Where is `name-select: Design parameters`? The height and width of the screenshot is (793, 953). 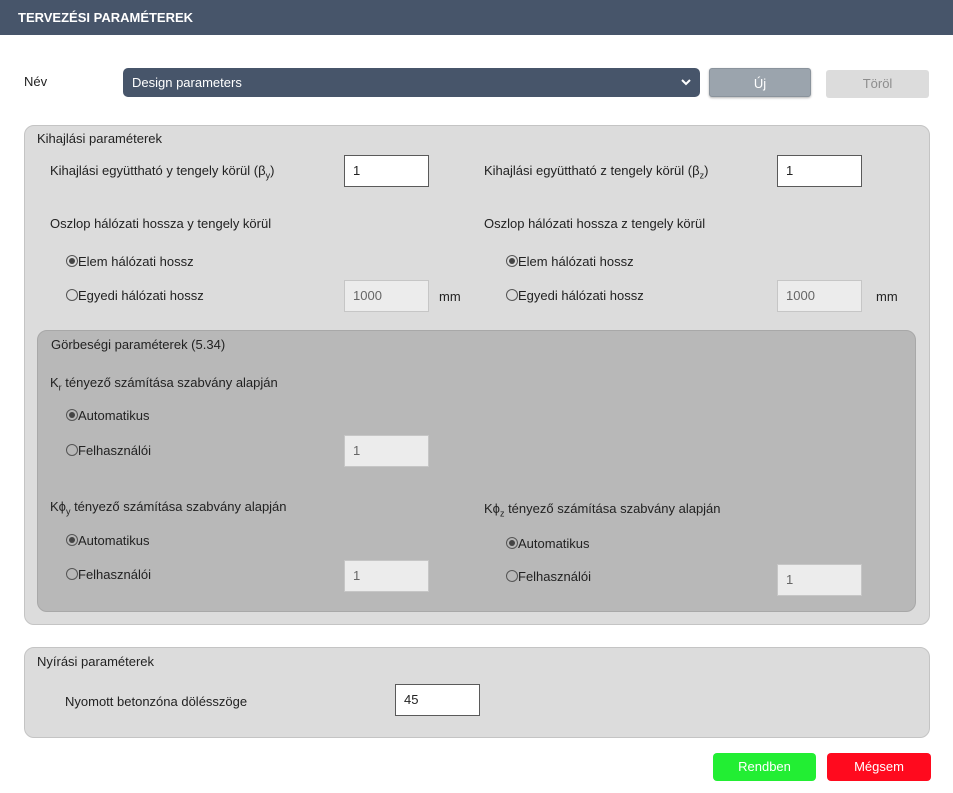
name-select: Design parameters is located at coordinates (411, 82).